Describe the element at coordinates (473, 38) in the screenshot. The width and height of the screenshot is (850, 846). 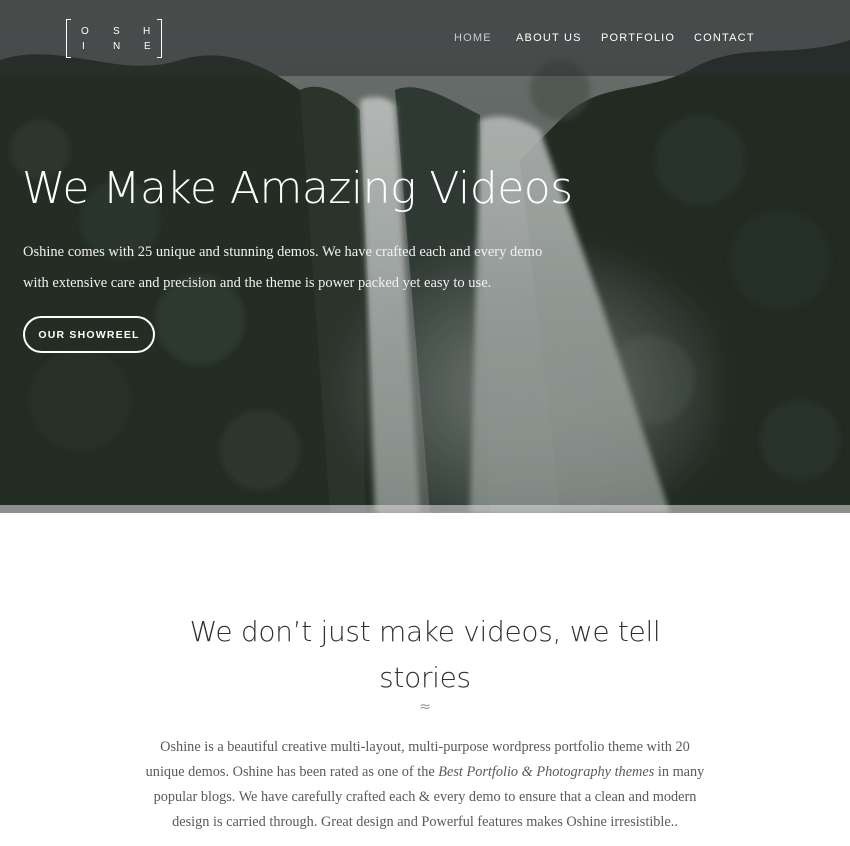
I see `nav-item-home: HOME` at that location.